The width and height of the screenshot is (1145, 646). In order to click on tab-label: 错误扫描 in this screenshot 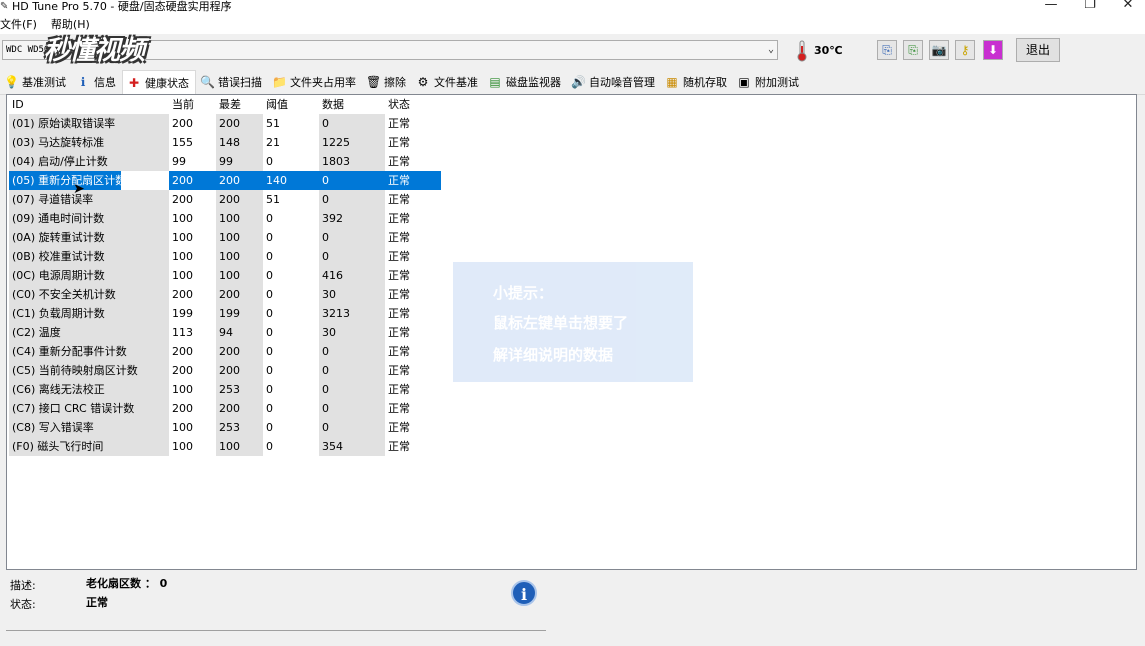, I will do `click(240, 82)`.